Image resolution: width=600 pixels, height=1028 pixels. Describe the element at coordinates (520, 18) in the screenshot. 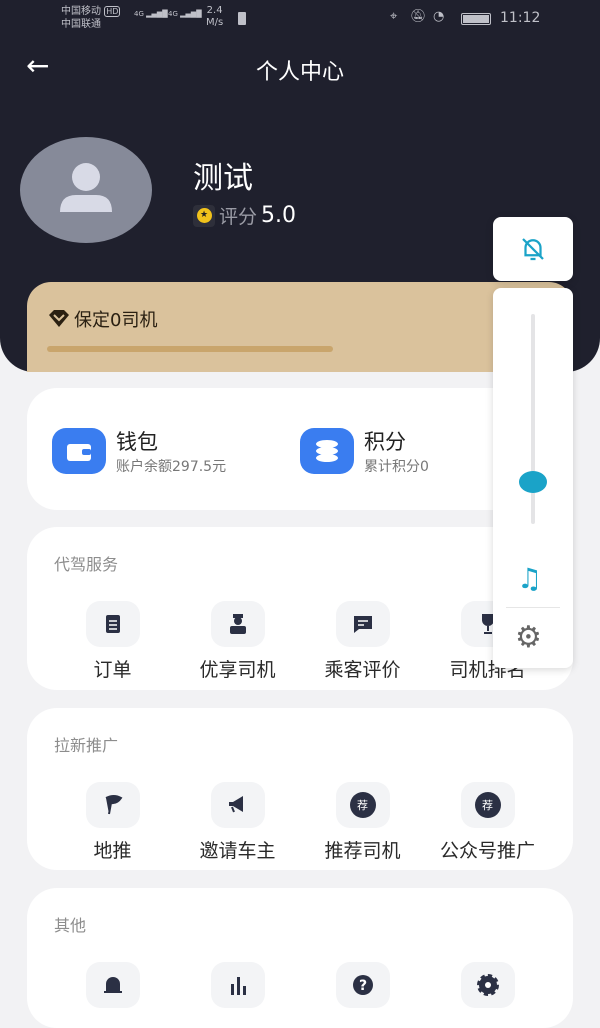

I see `clock: 11:12` at that location.